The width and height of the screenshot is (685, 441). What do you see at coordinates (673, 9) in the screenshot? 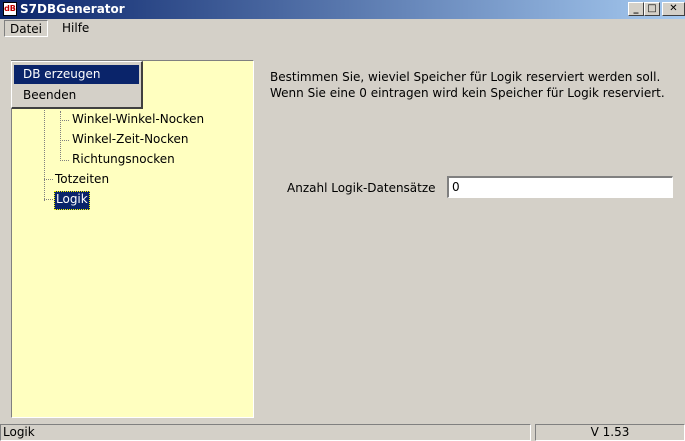
I see `close-button: ✕` at bounding box center [673, 9].